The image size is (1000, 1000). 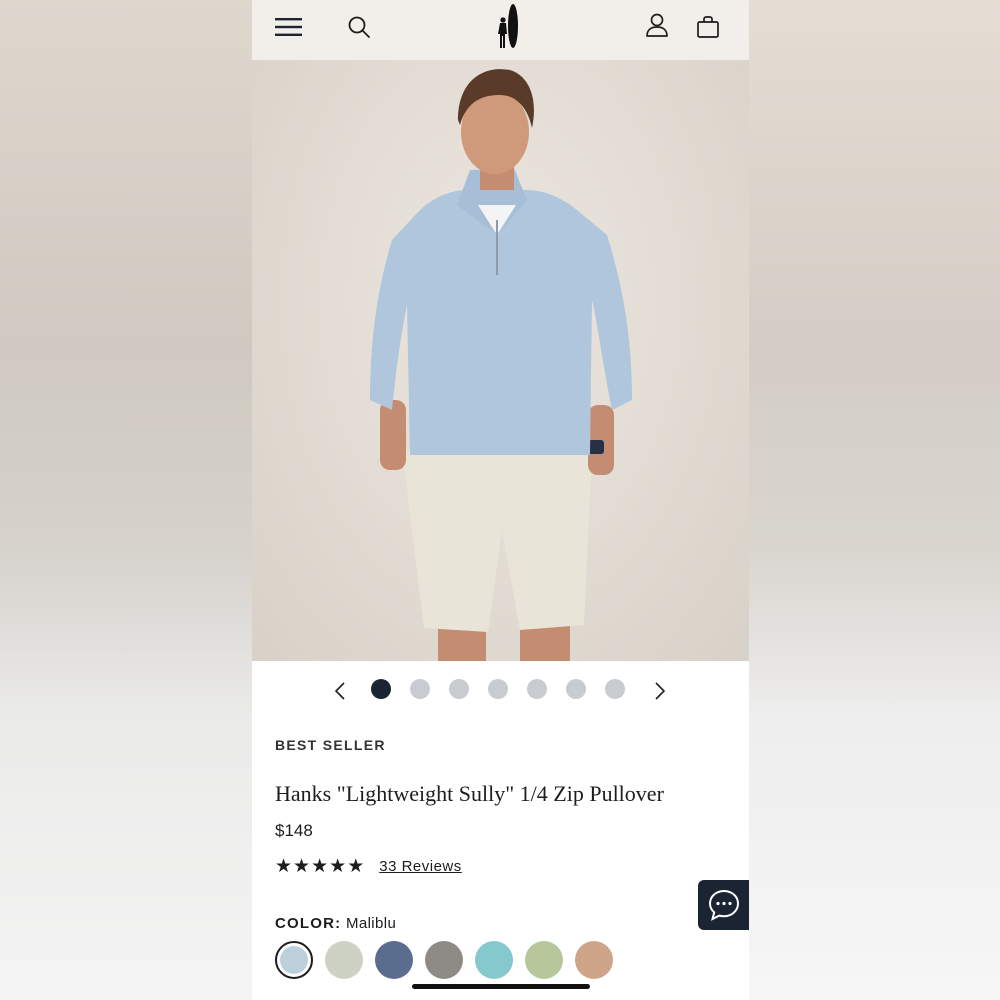 I want to click on top-navigation-bar, so click(x=500, y=30).